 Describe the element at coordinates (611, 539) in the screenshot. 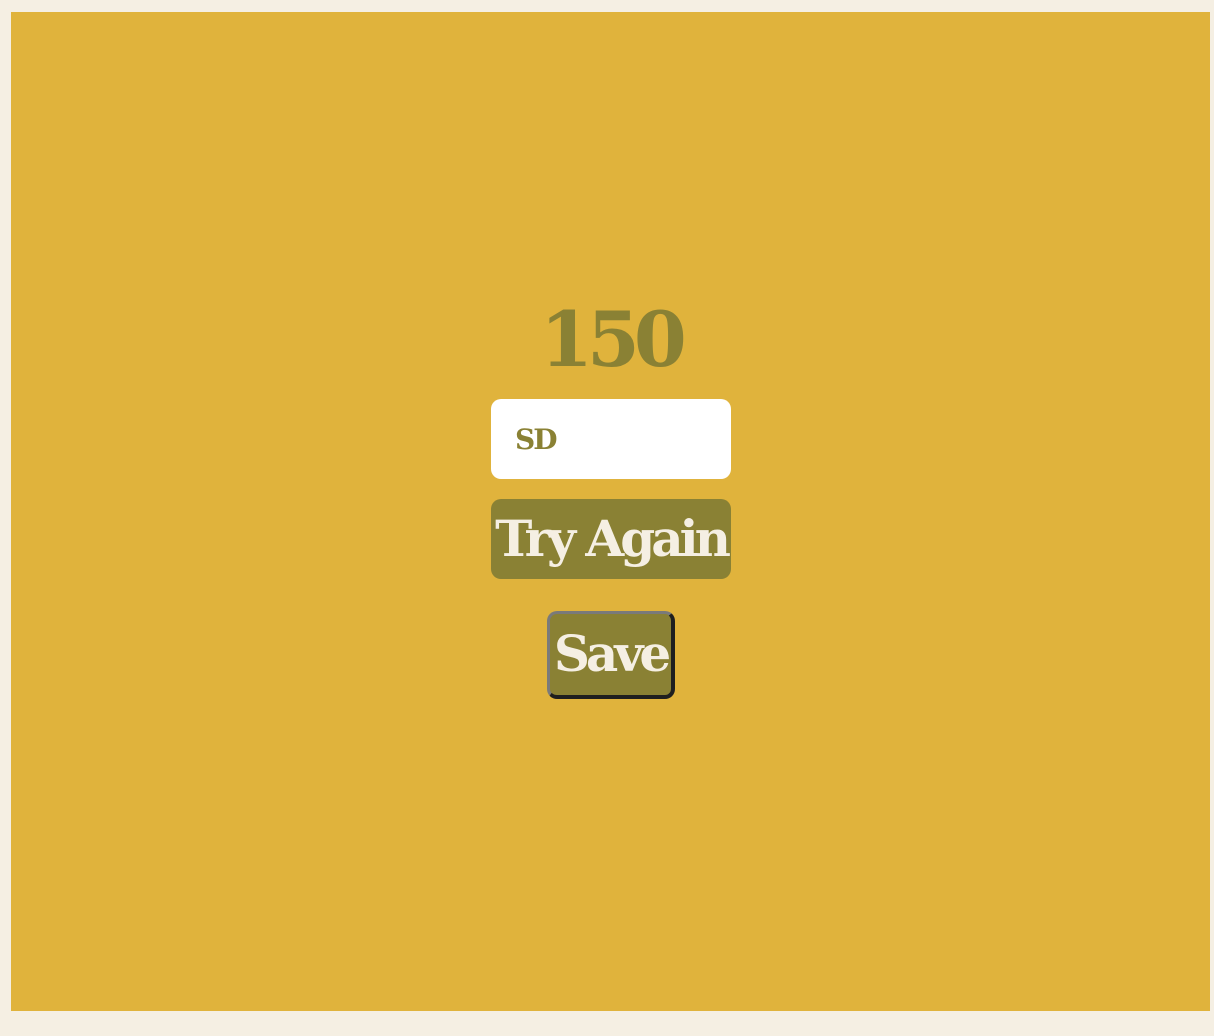

I see `try-again-button: Try Again` at that location.